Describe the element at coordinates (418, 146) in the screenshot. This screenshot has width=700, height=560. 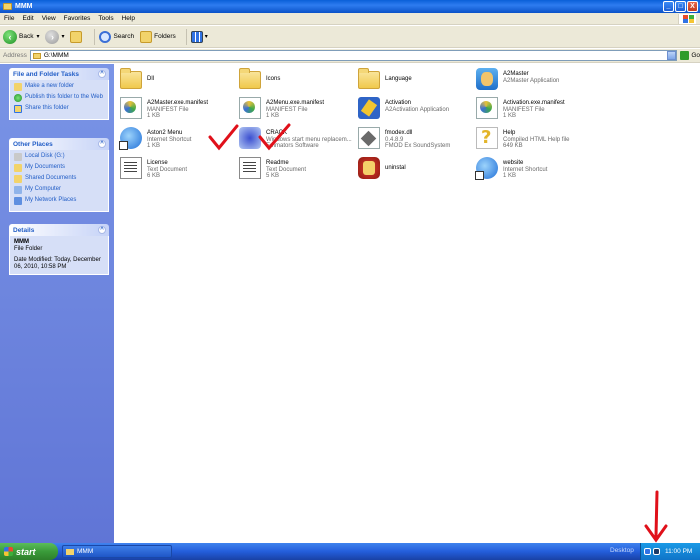
I see `file-size: FMOD Ex SoundSystem` at that location.